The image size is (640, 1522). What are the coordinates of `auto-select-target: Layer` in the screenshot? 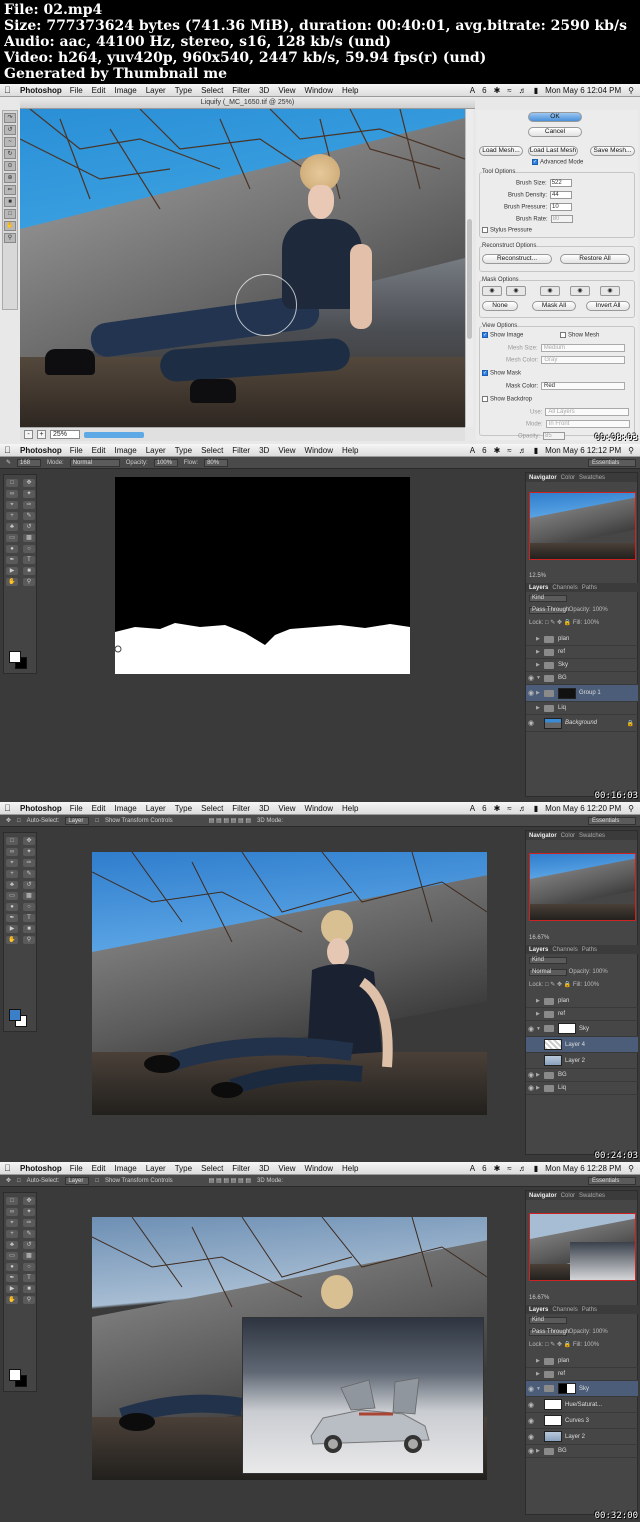 It's located at (77, 820).